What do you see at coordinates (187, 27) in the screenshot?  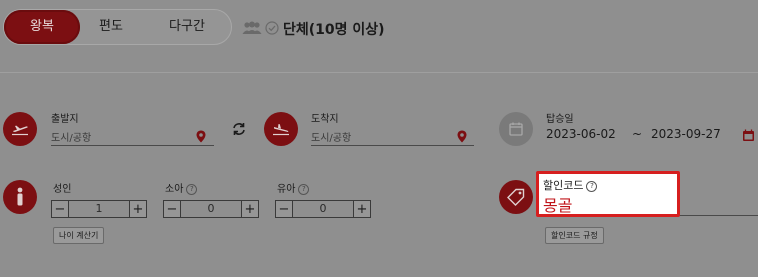 I see `tab-multi-city: 다구간` at bounding box center [187, 27].